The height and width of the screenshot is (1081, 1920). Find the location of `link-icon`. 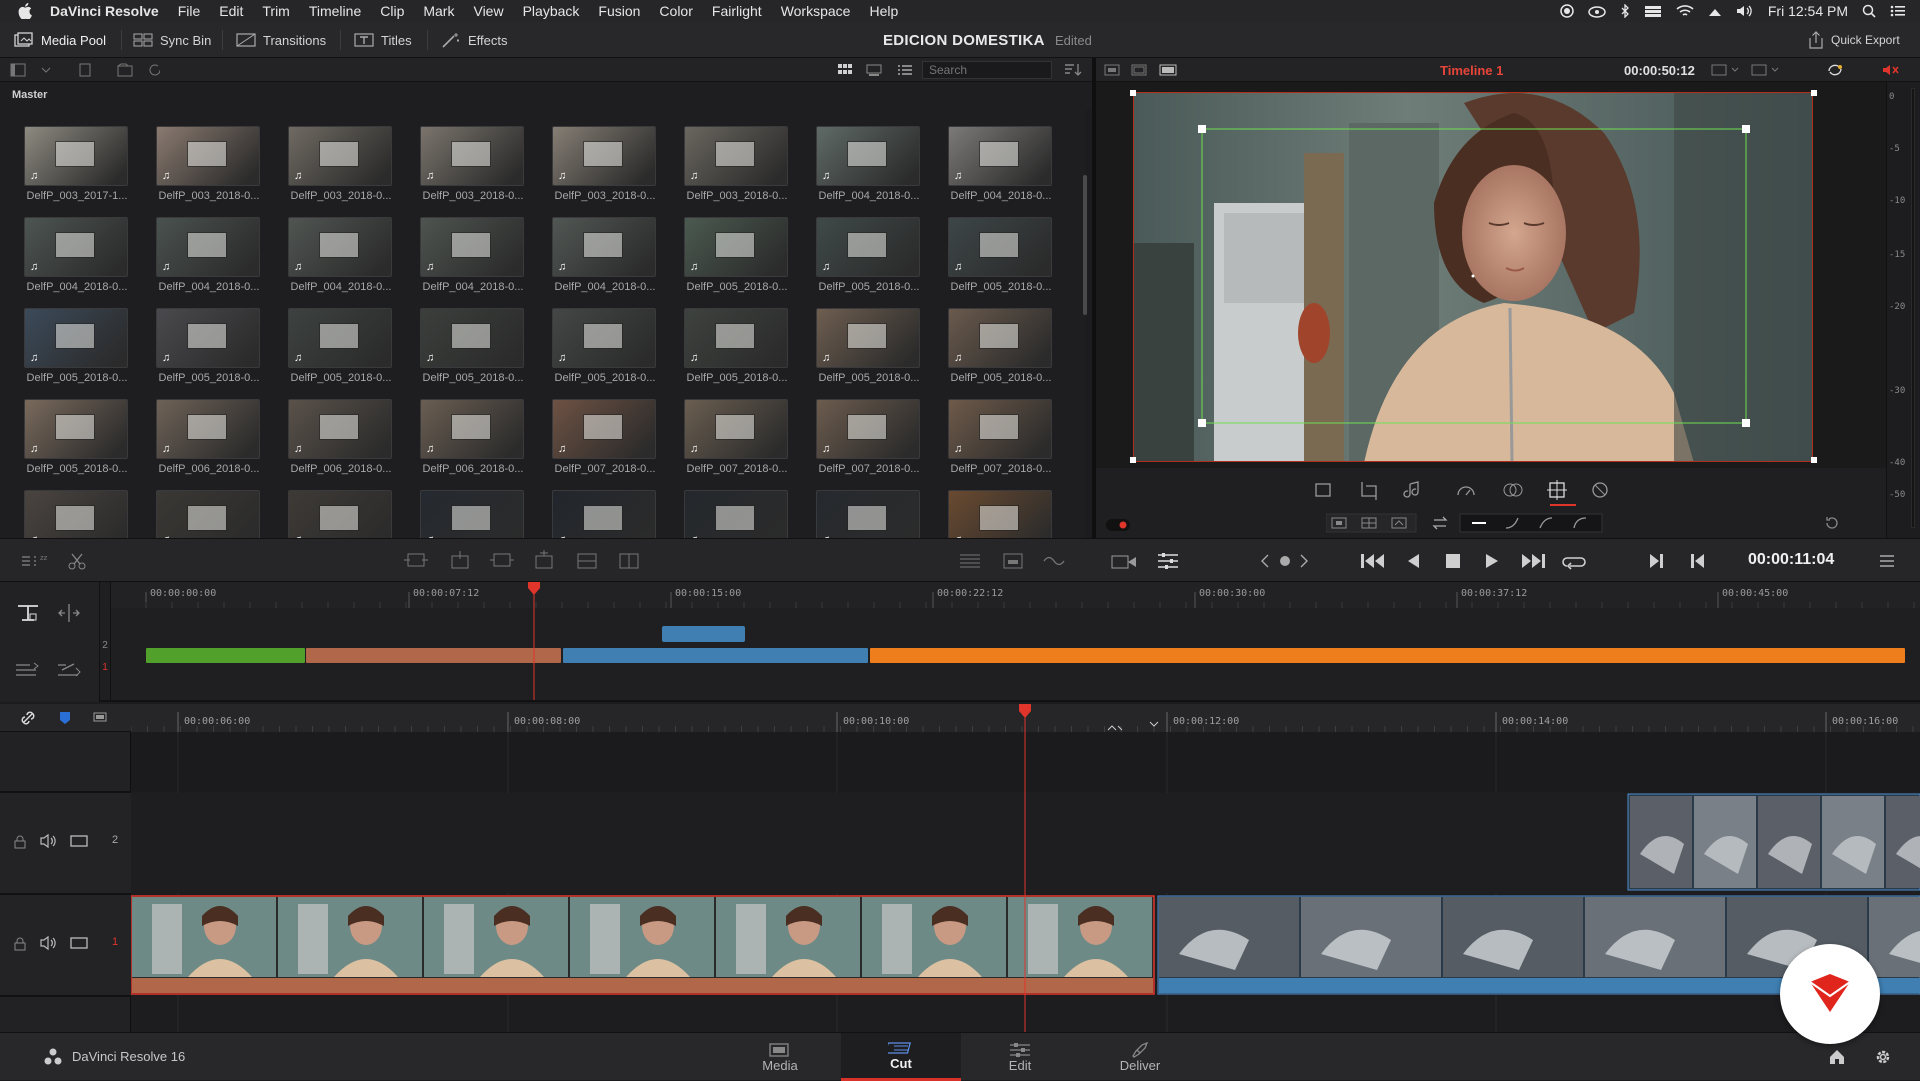

link-icon is located at coordinates (28, 718).